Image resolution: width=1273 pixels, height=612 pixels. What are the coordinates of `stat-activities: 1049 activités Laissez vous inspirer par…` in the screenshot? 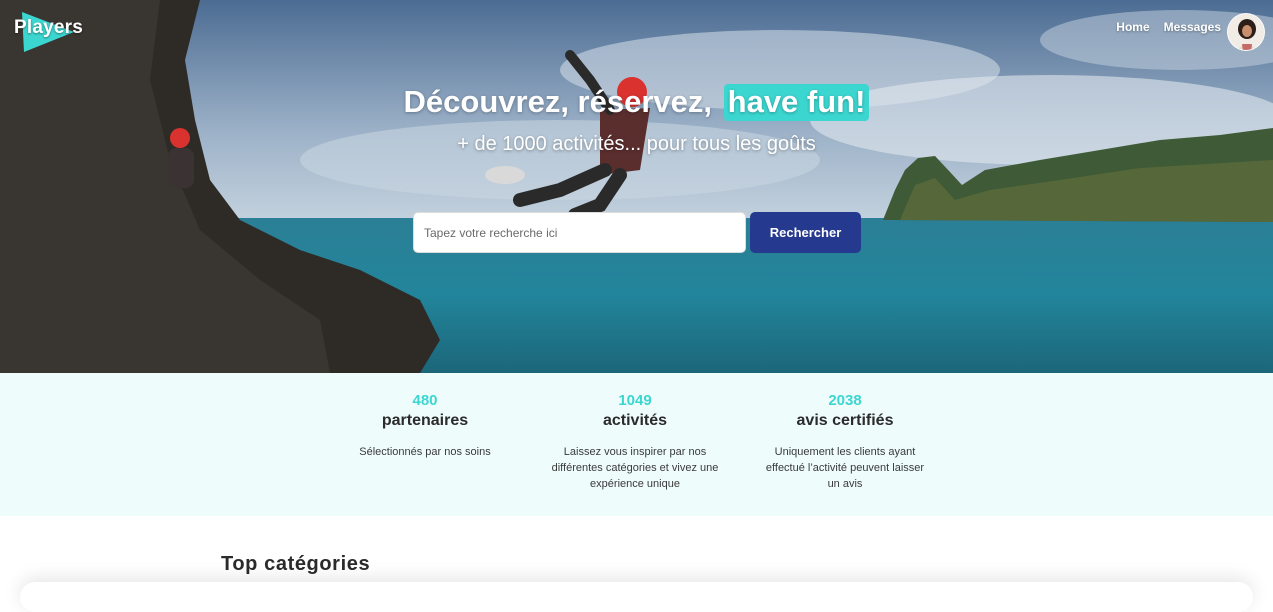 It's located at (635, 442).